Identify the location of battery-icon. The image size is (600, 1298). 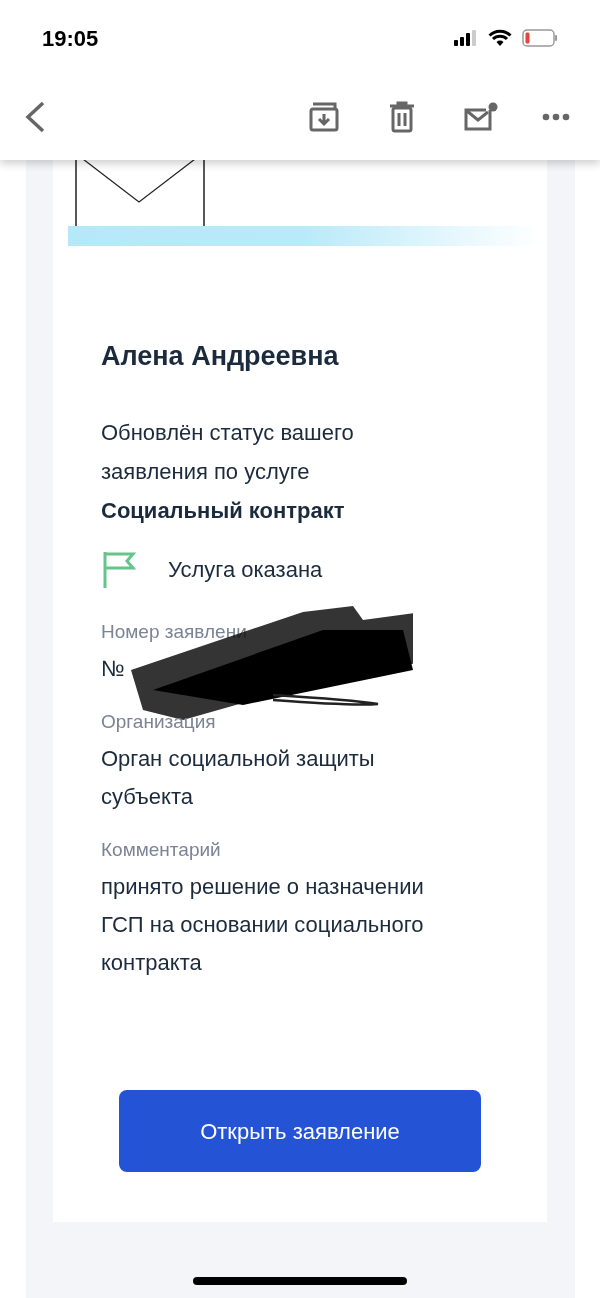
(540, 38).